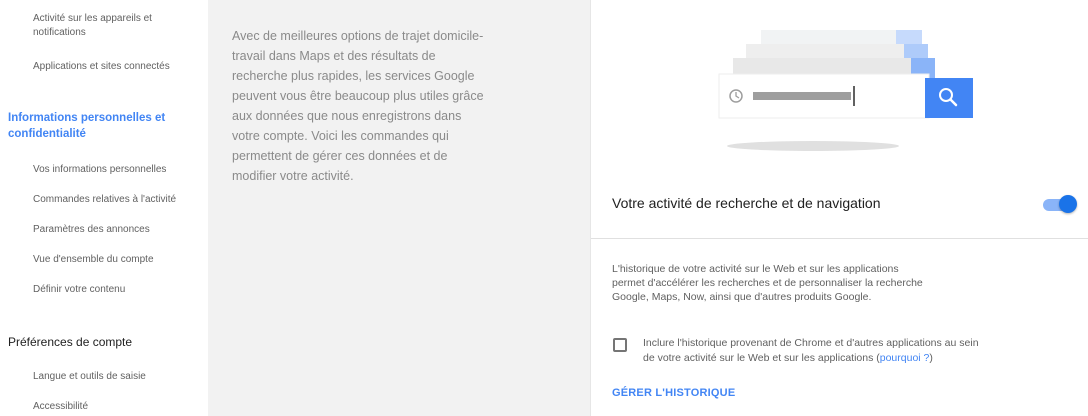  I want to click on sidebar-item-account-overview: Vue d'ensemble du compte, so click(93, 260).